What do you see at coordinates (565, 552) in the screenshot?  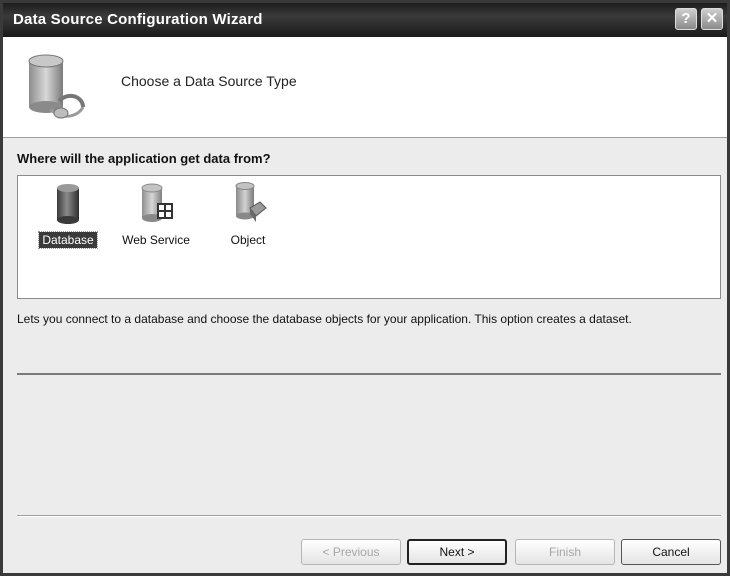 I see `finish-button: Finish` at bounding box center [565, 552].